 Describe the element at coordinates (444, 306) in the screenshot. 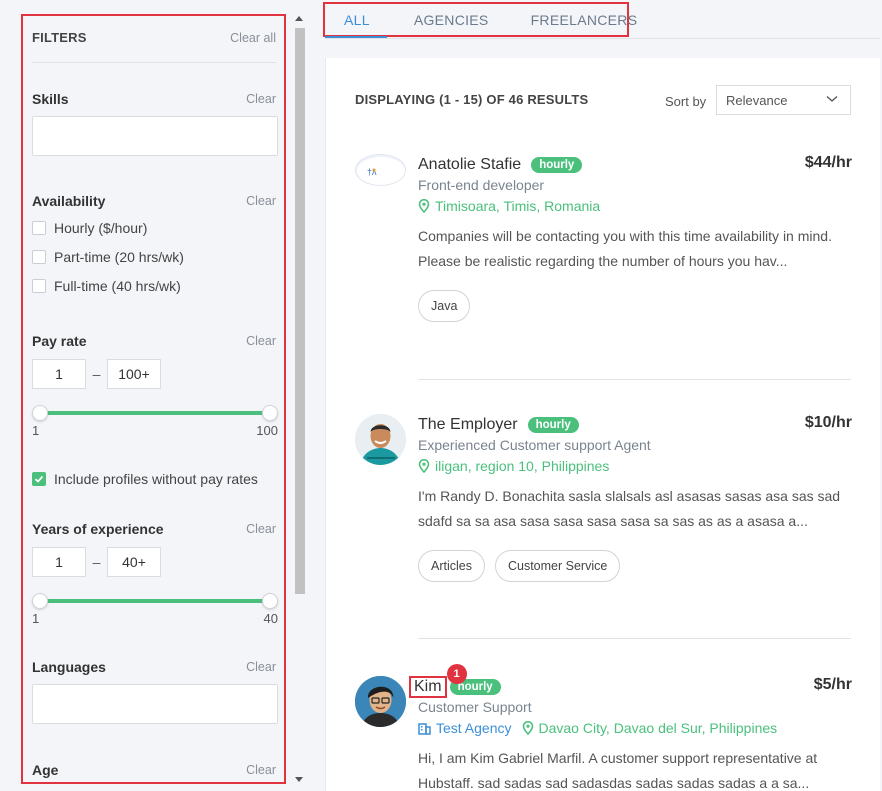

I see `skill-tag: Java` at that location.